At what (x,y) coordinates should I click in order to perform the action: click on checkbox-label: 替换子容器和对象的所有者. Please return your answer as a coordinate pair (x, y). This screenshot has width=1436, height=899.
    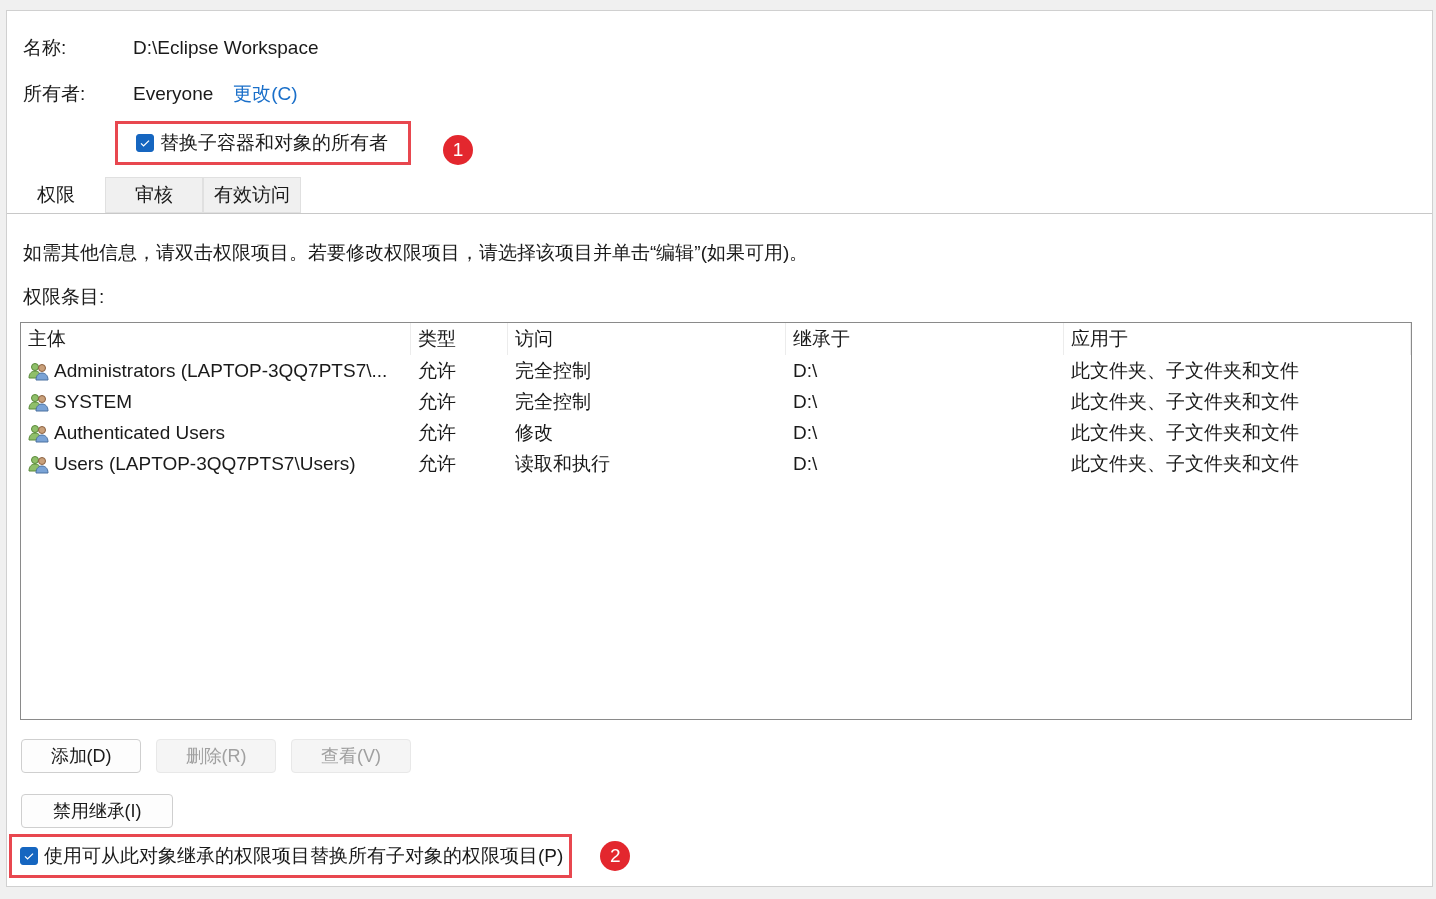
    Looking at the image, I should click on (274, 143).